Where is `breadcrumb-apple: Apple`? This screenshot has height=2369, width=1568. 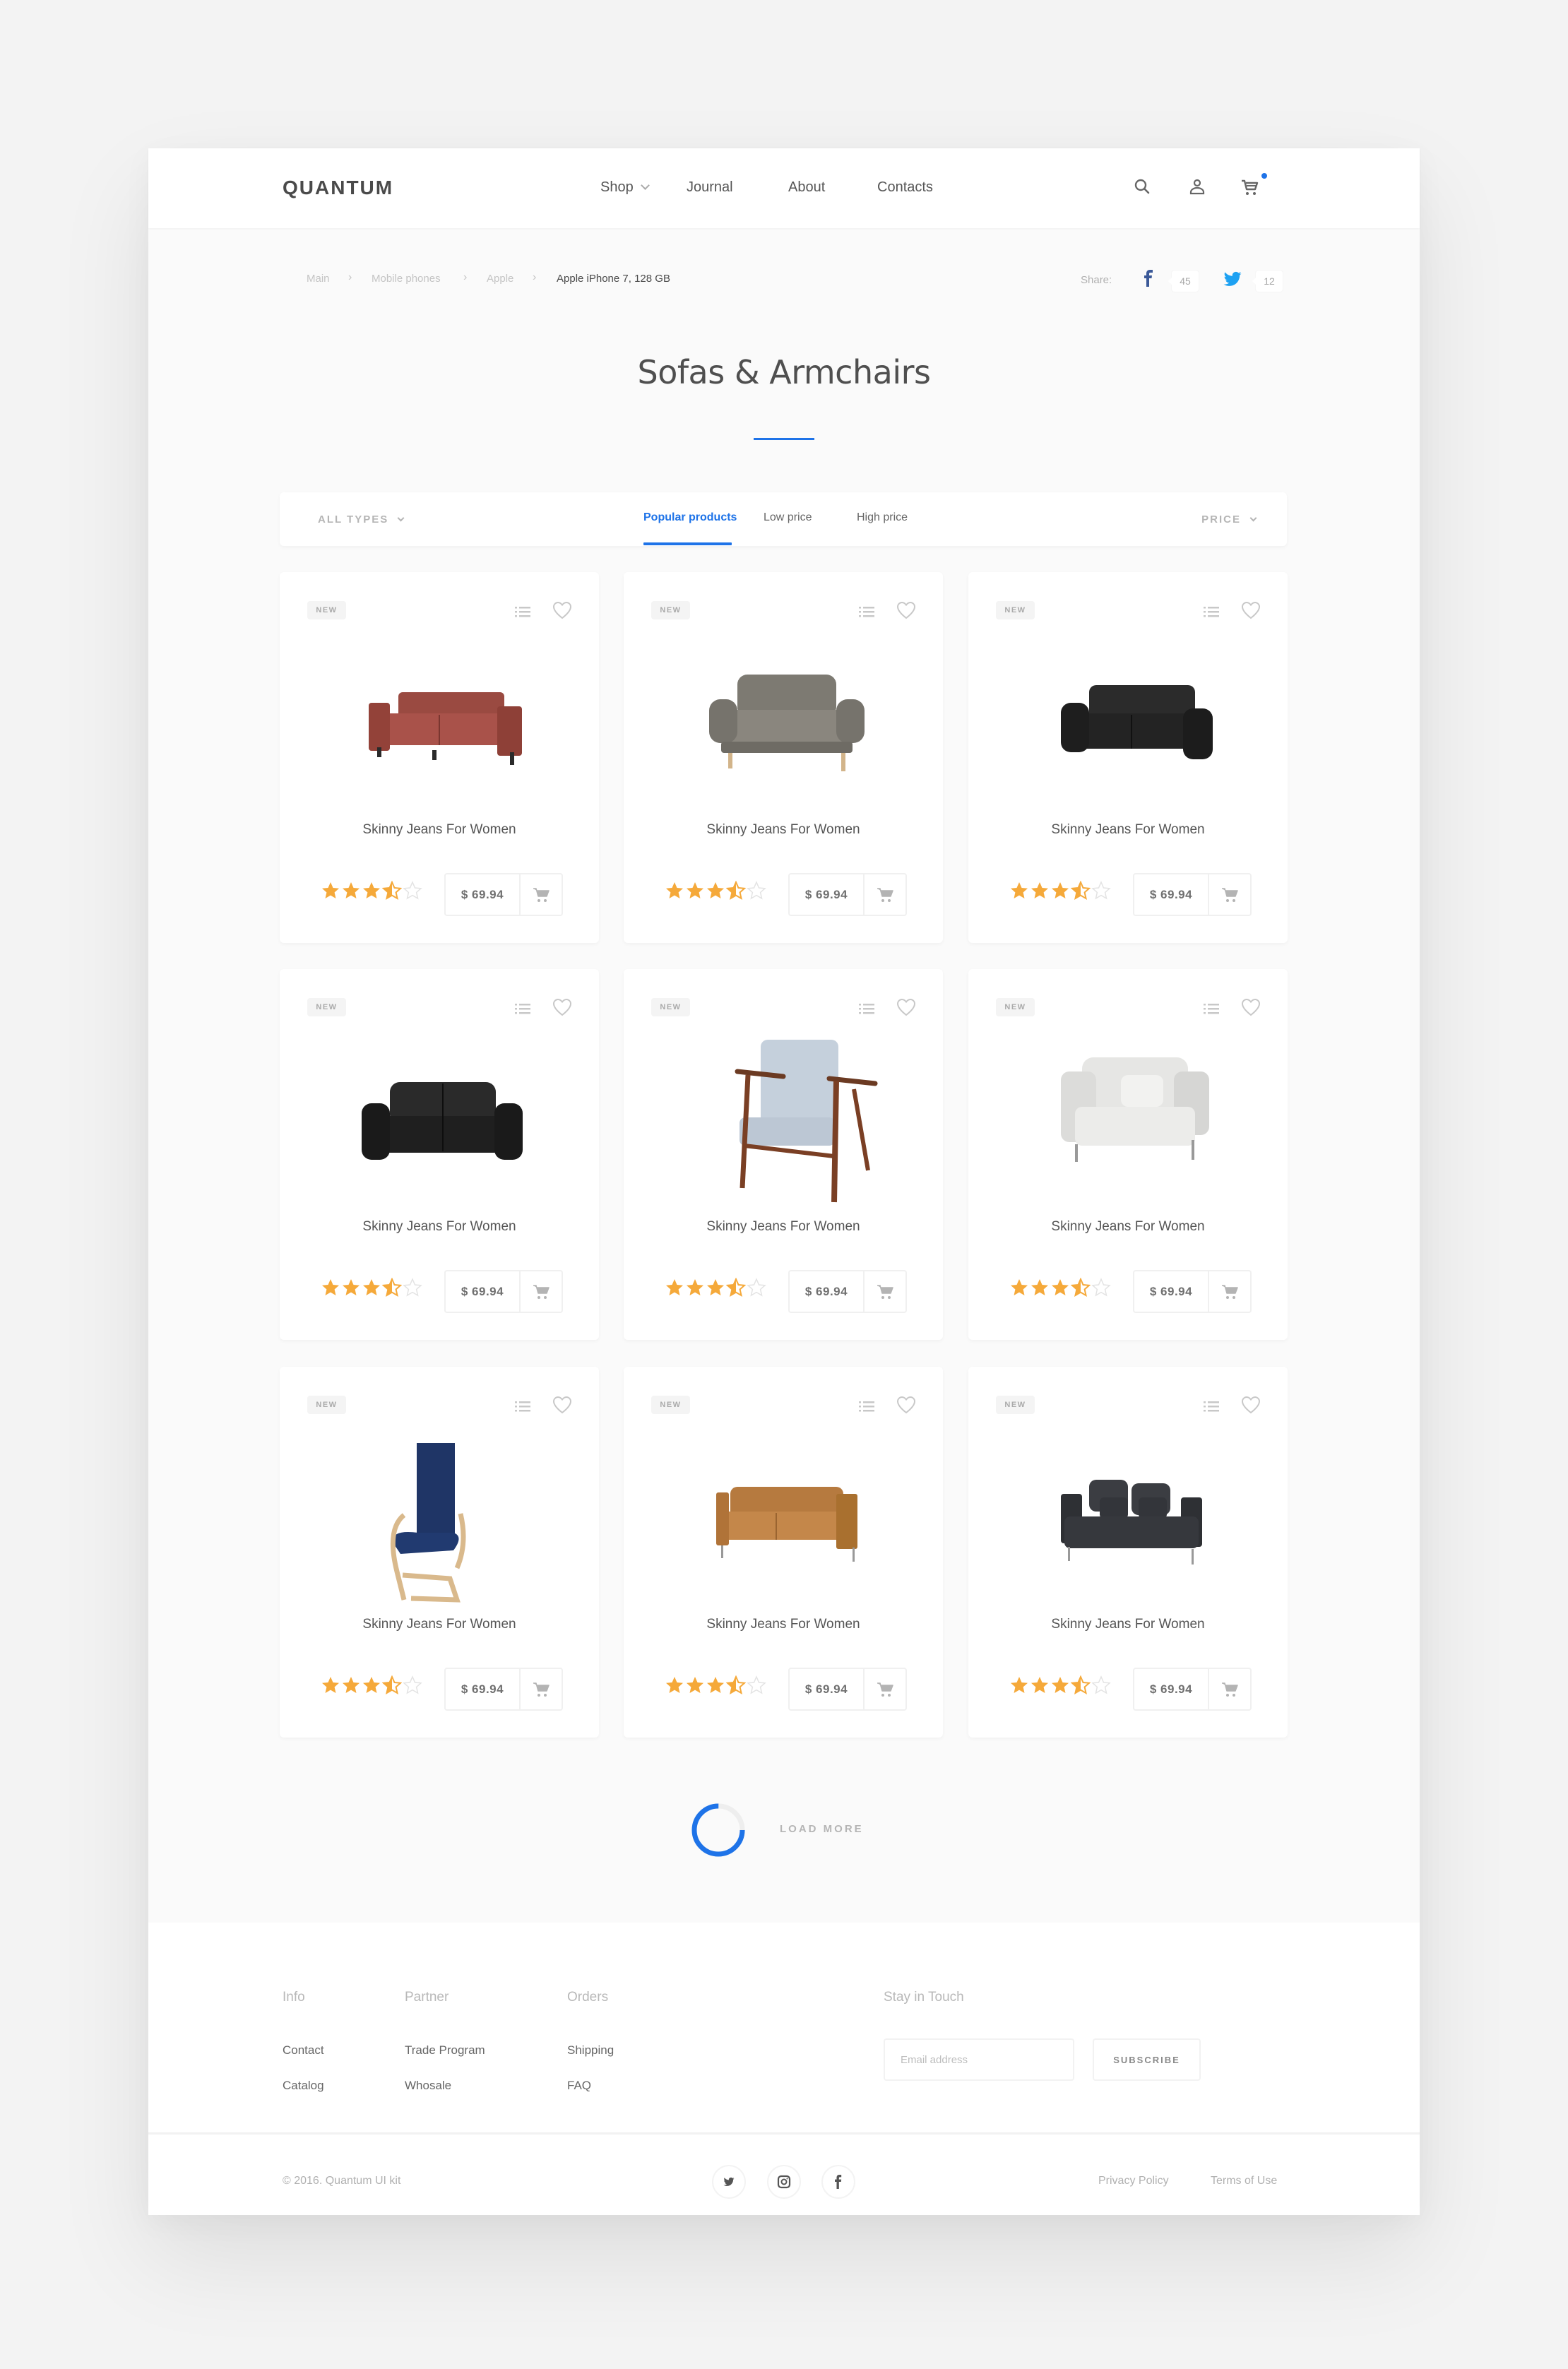
breadcrumb-apple: Apple is located at coordinates (500, 279).